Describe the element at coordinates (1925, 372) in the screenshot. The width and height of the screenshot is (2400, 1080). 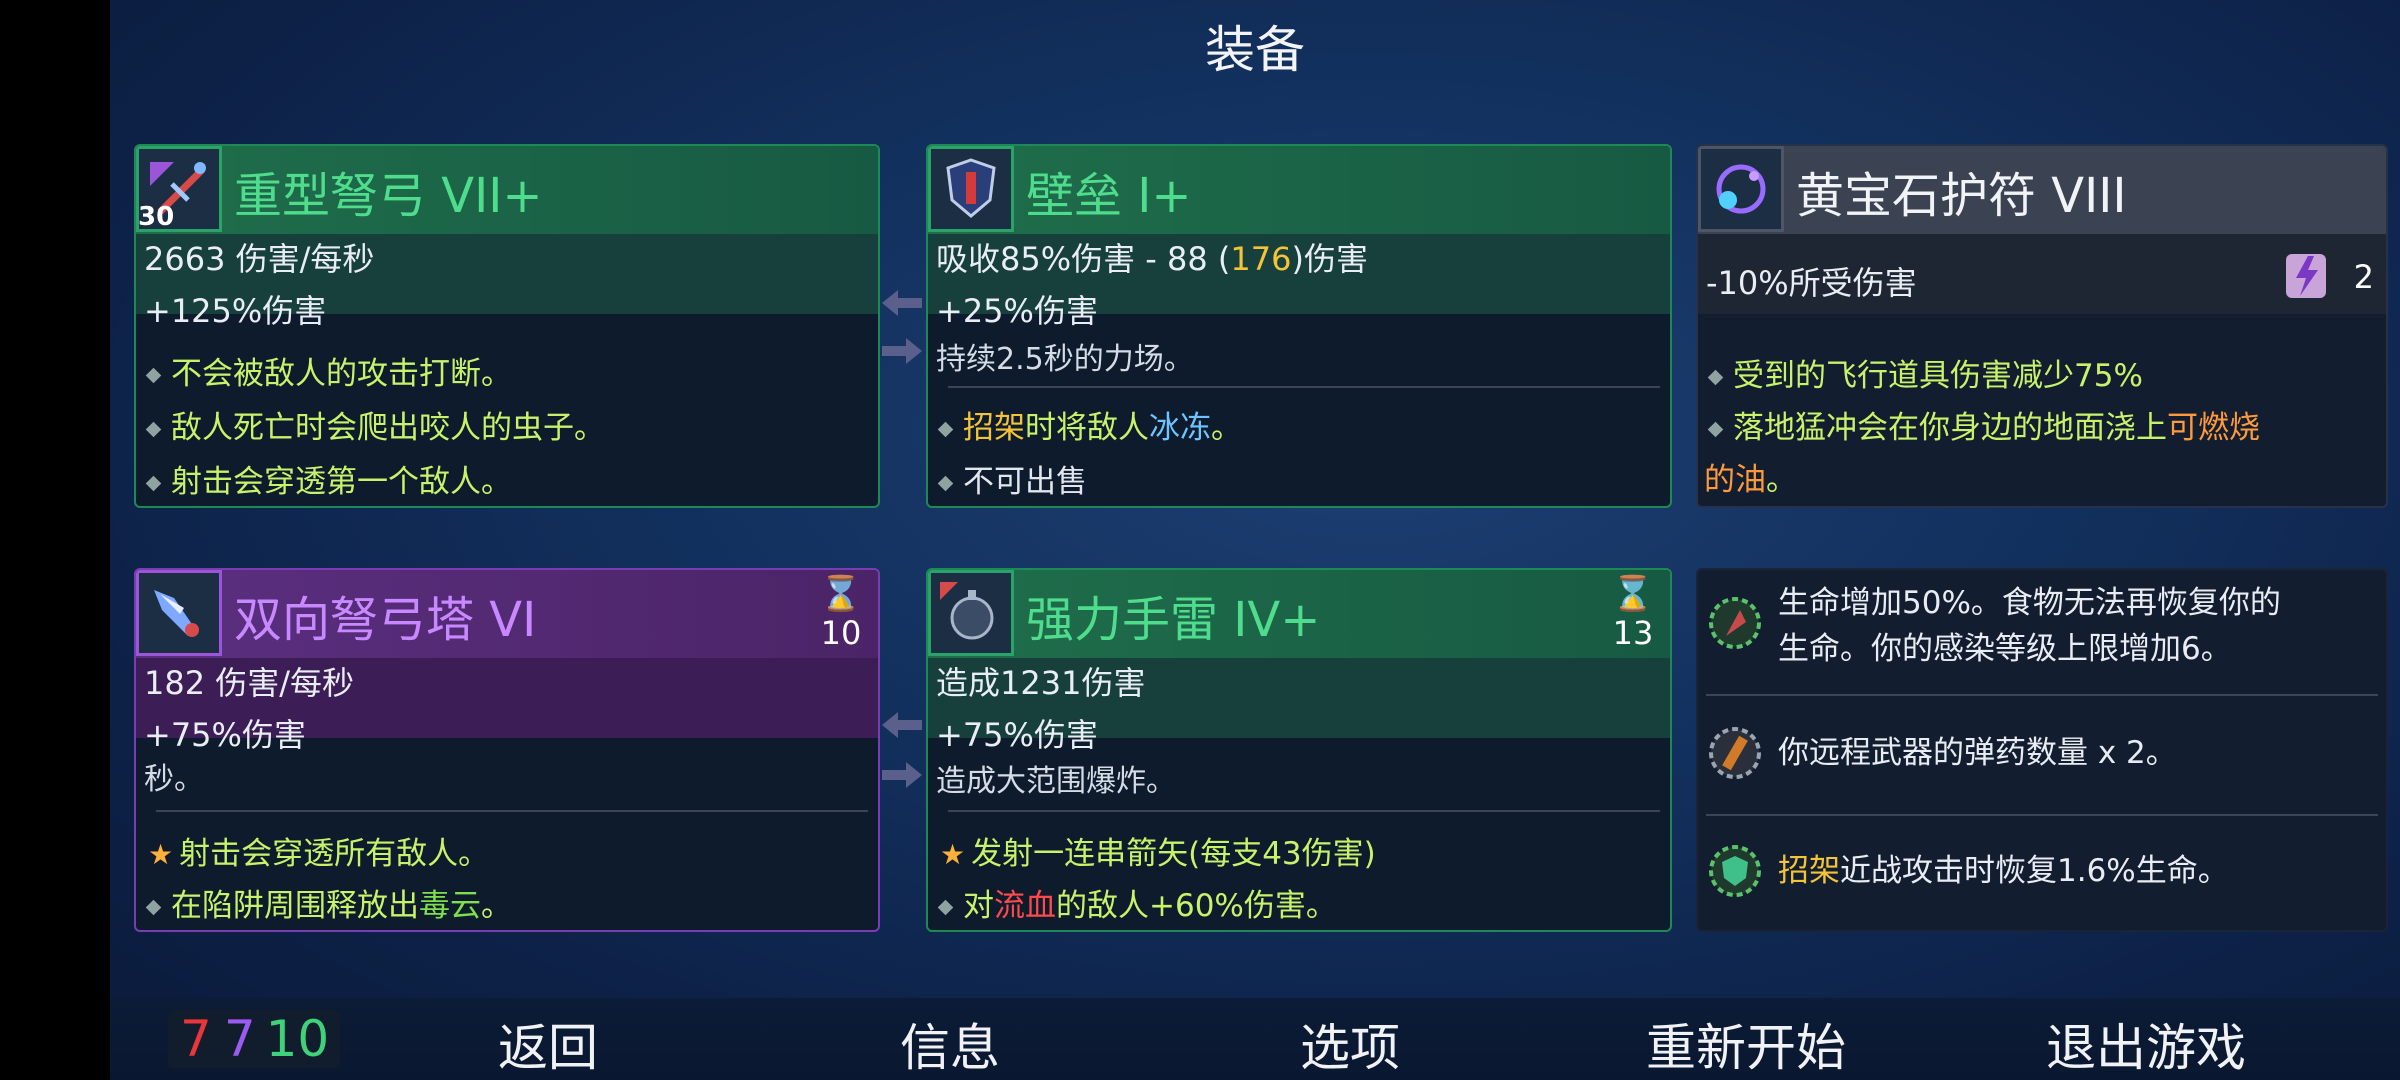
I see `list-item: 受到的飞行道具伤害减少75%` at that location.